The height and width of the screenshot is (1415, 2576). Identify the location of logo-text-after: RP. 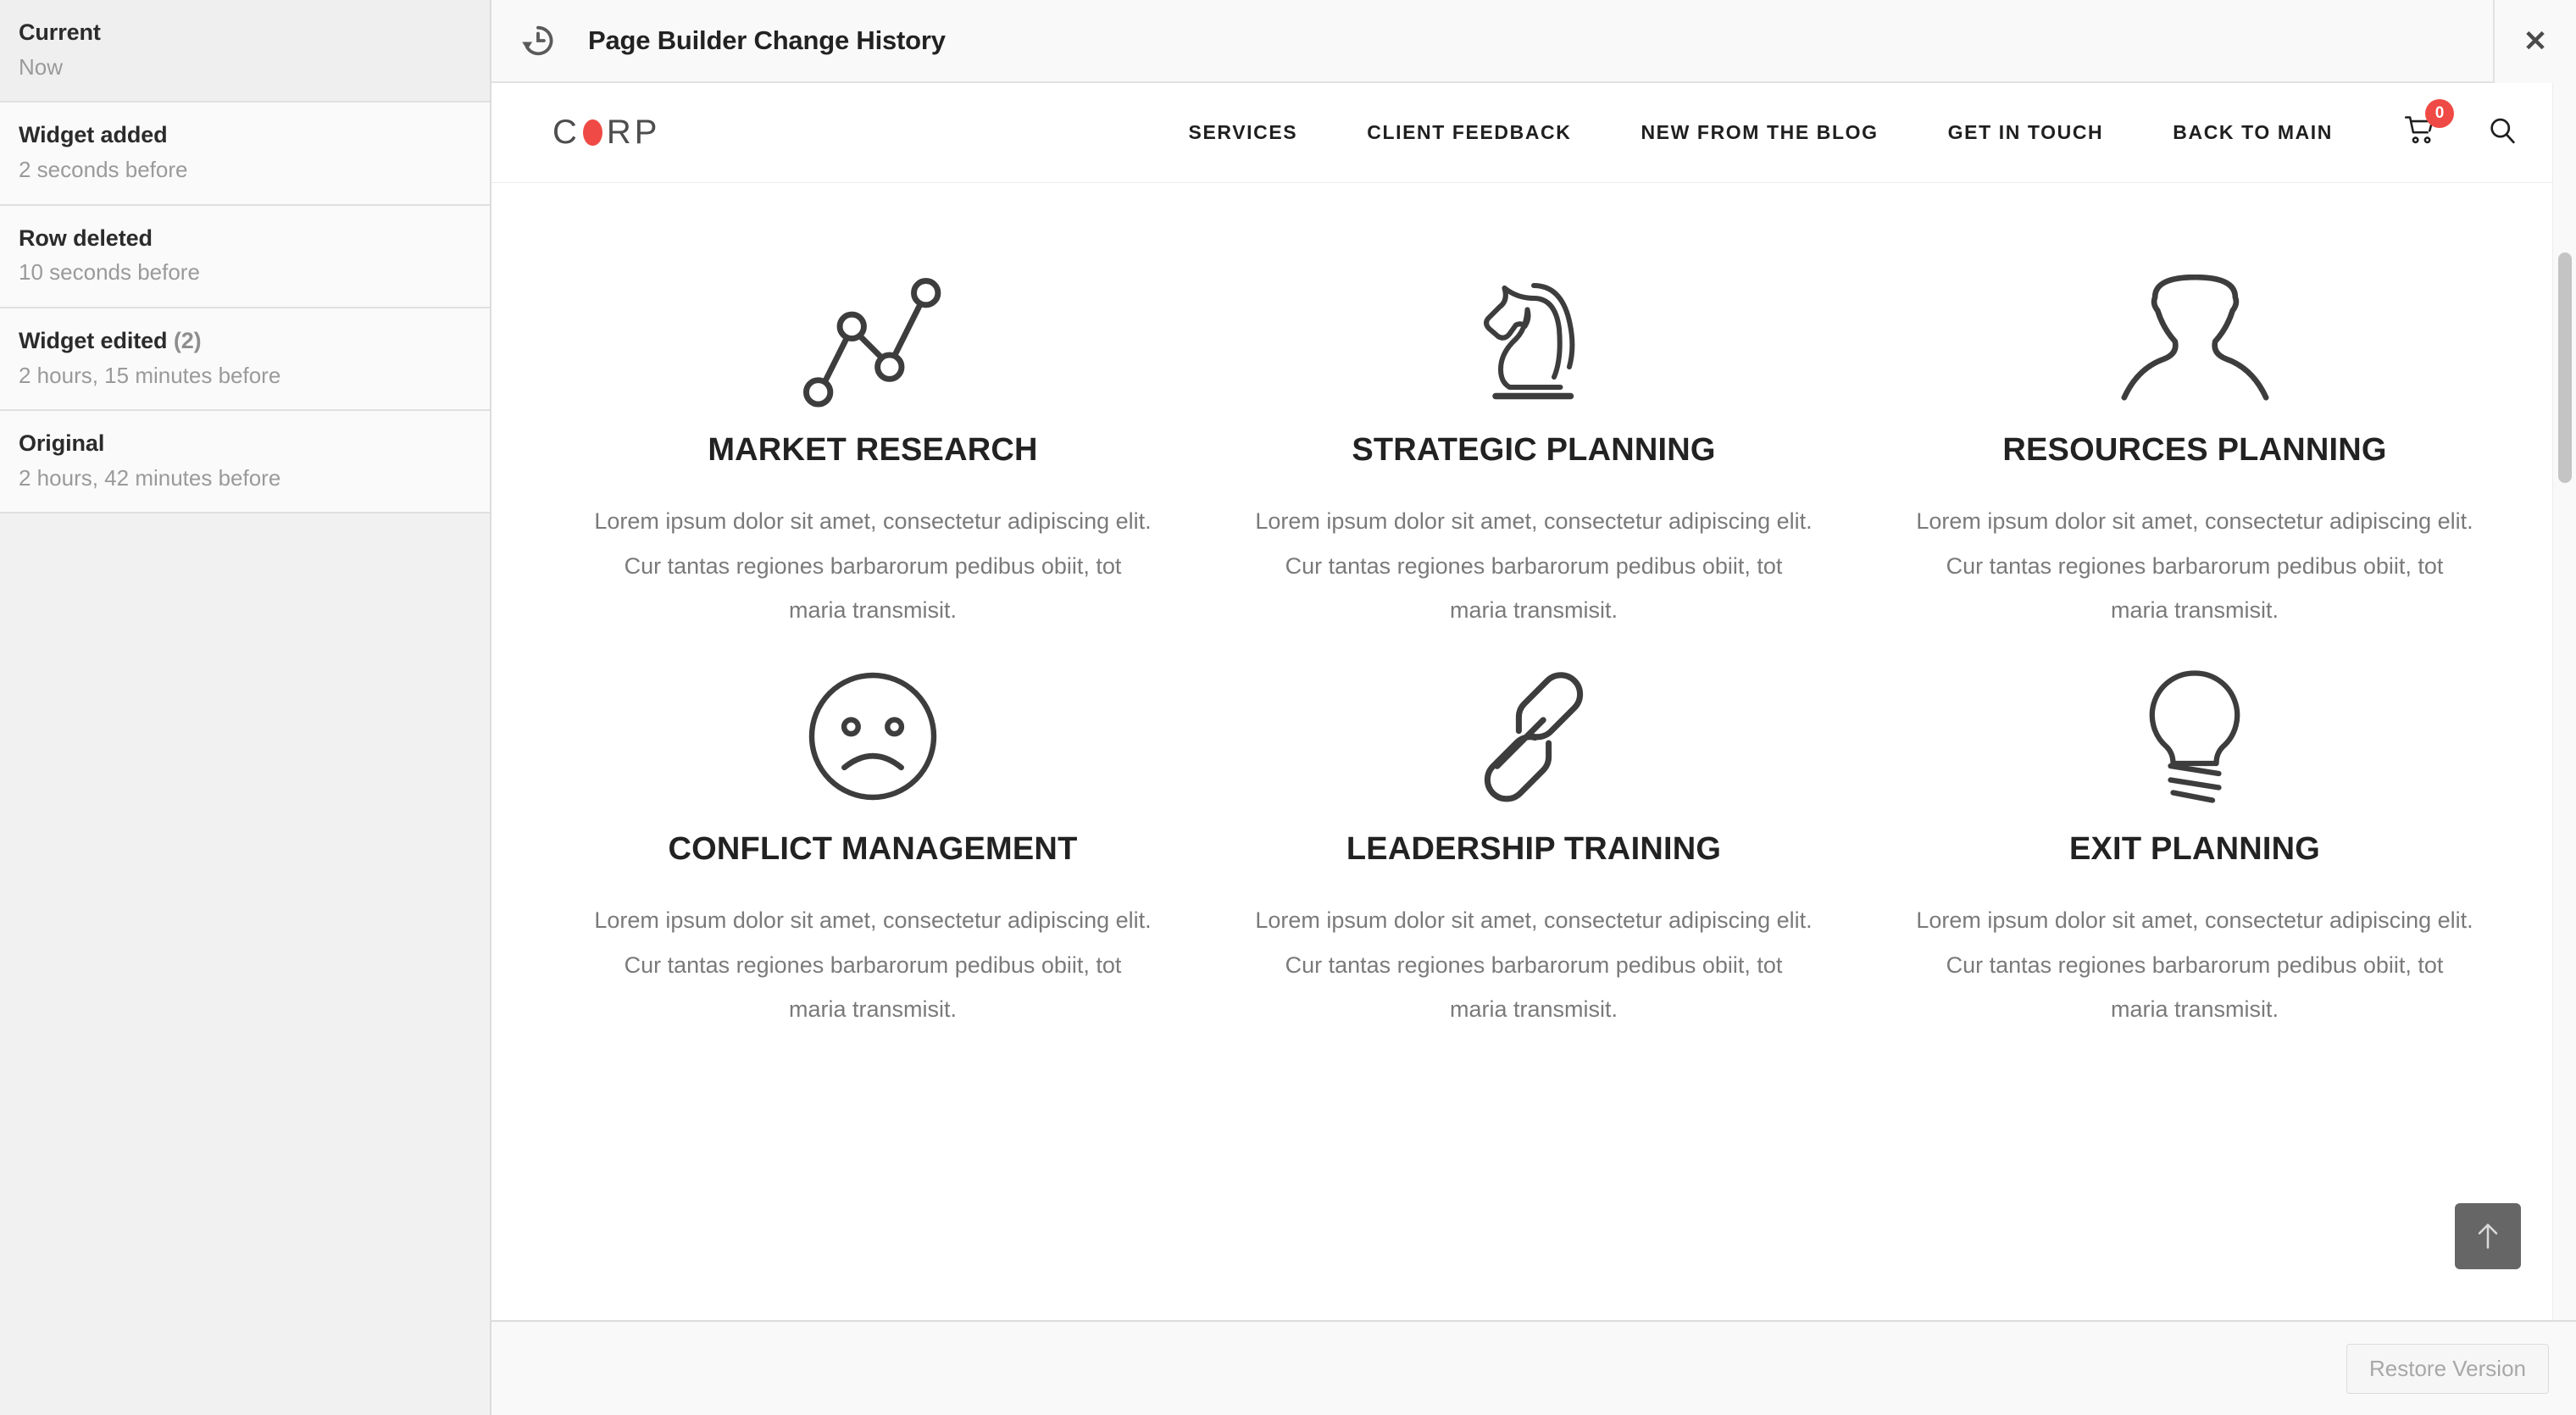
(633, 132).